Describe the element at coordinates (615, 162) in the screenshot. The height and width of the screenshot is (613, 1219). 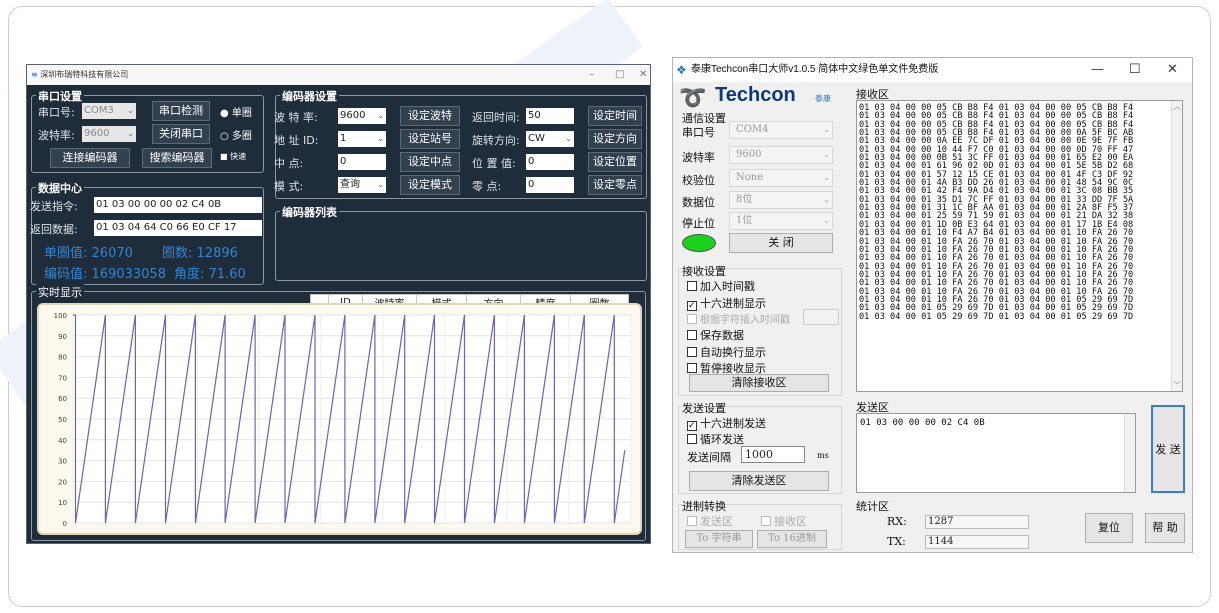
I see `set-position-button: 设定位置` at that location.